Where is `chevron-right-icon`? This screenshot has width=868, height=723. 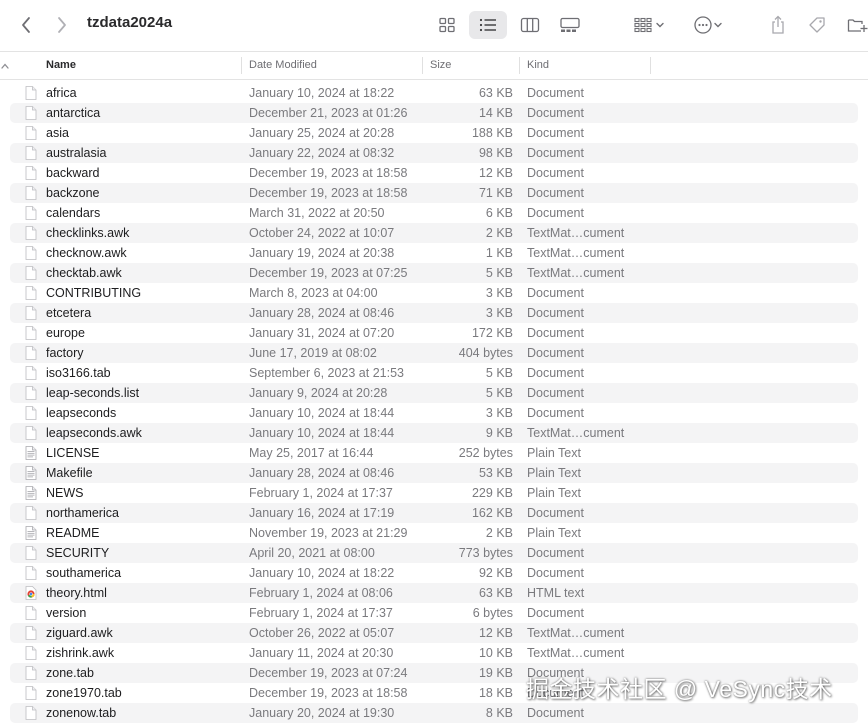
chevron-right-icon is located at coordinates (62, 25).